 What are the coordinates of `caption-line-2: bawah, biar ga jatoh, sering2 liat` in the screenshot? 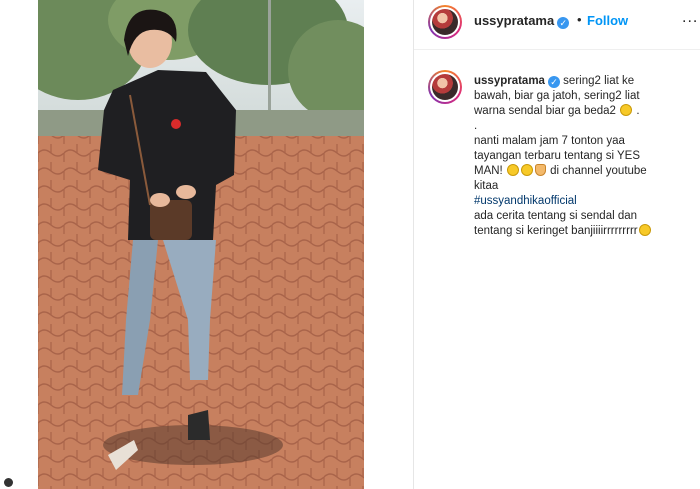 It's located at (557, 96).